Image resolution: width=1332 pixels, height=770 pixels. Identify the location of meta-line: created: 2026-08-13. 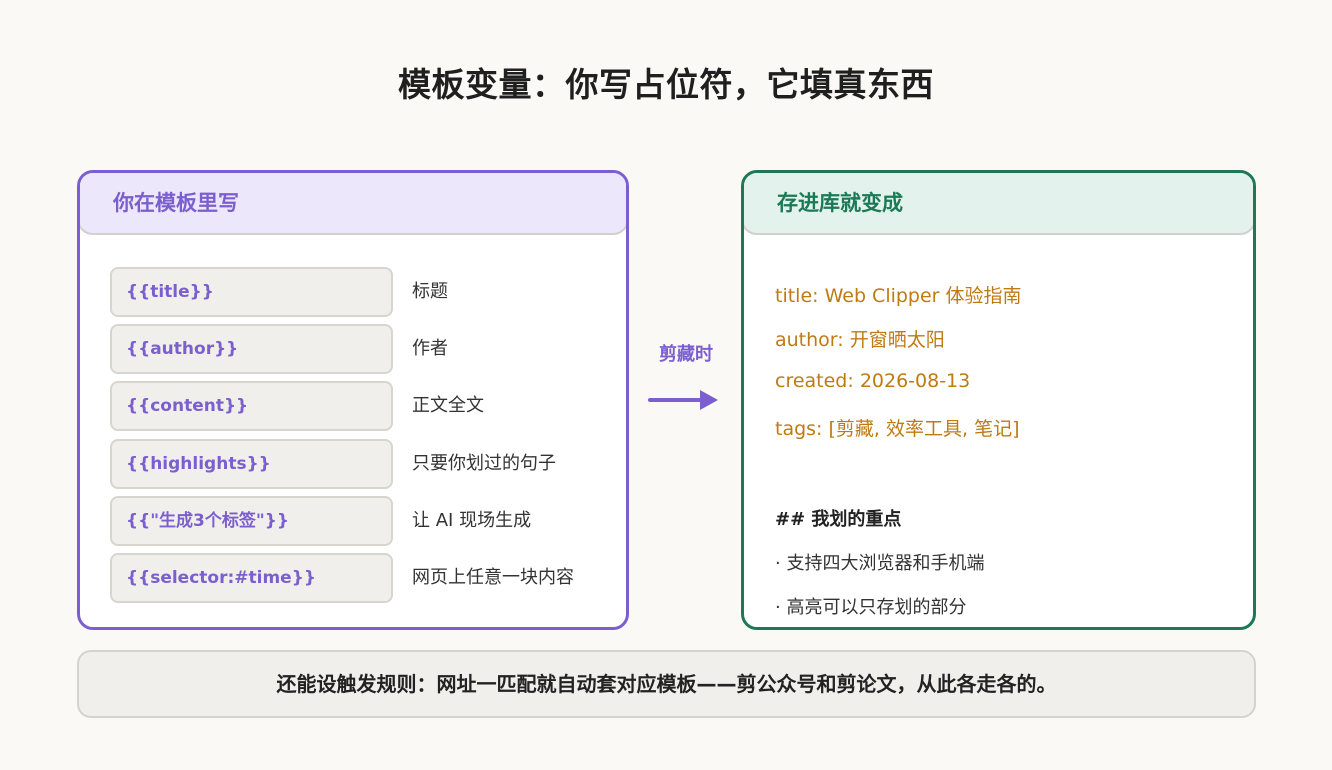
(873, 381).